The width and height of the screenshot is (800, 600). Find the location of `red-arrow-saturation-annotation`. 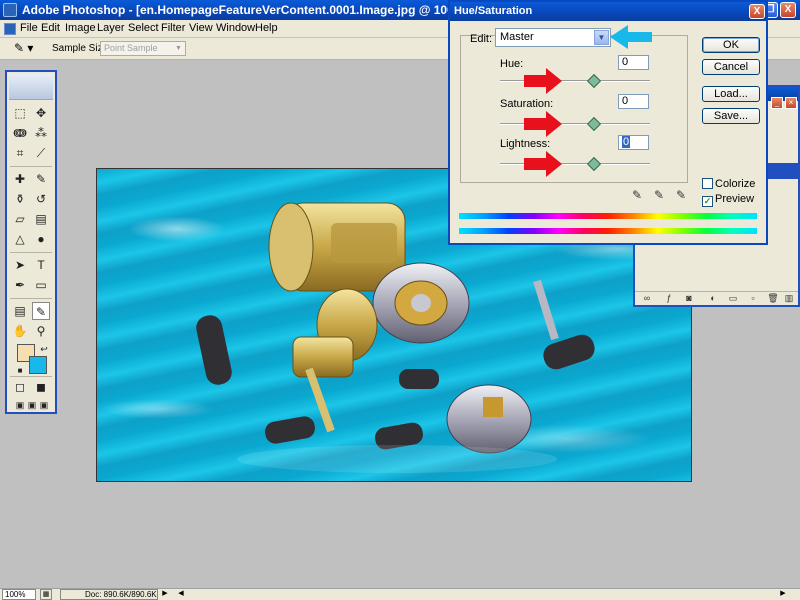

red-arrow-saturation-annotation is located at coordinates (543, 124).